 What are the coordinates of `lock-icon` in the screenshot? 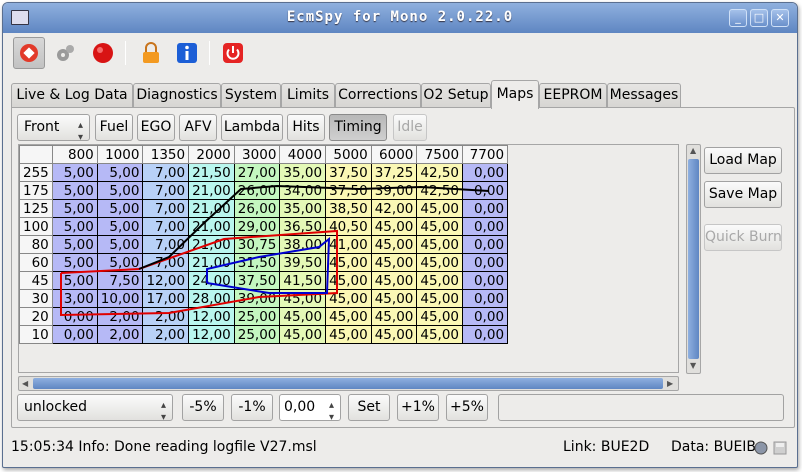 It's located at (151, 52).